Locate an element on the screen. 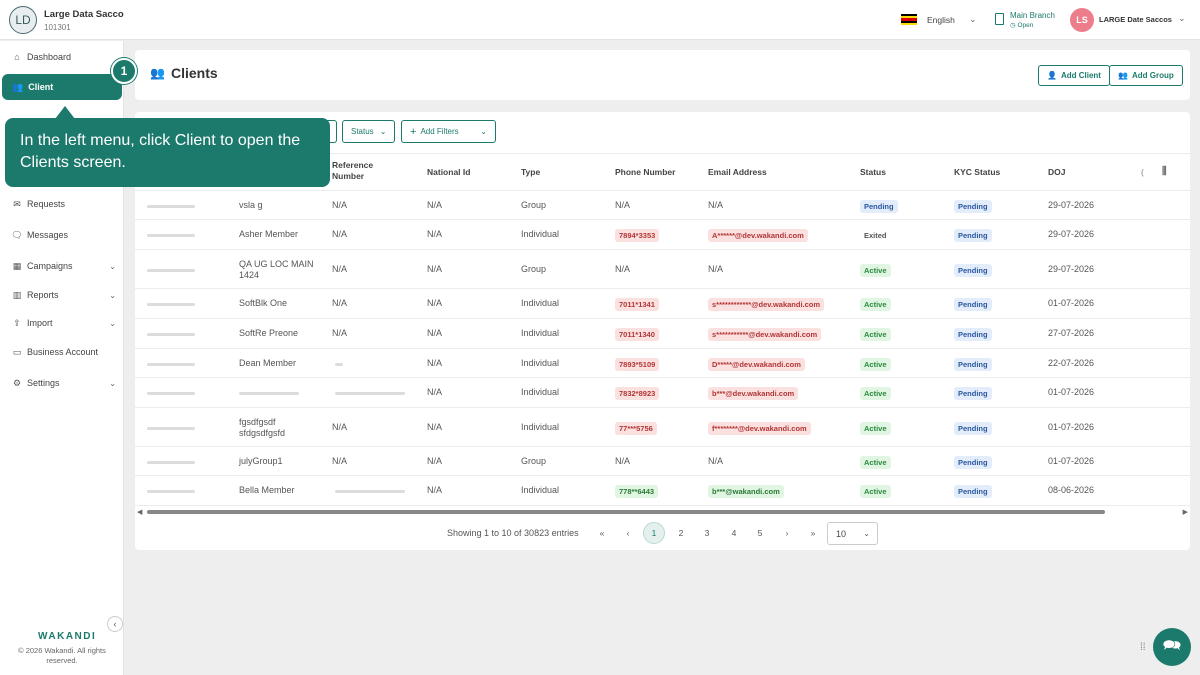 Image resolution: width=1200 pixels, height=675 pixels. sidebar-item-dashboard: ⌂ Dashboard is located at coordinates (64, 57).